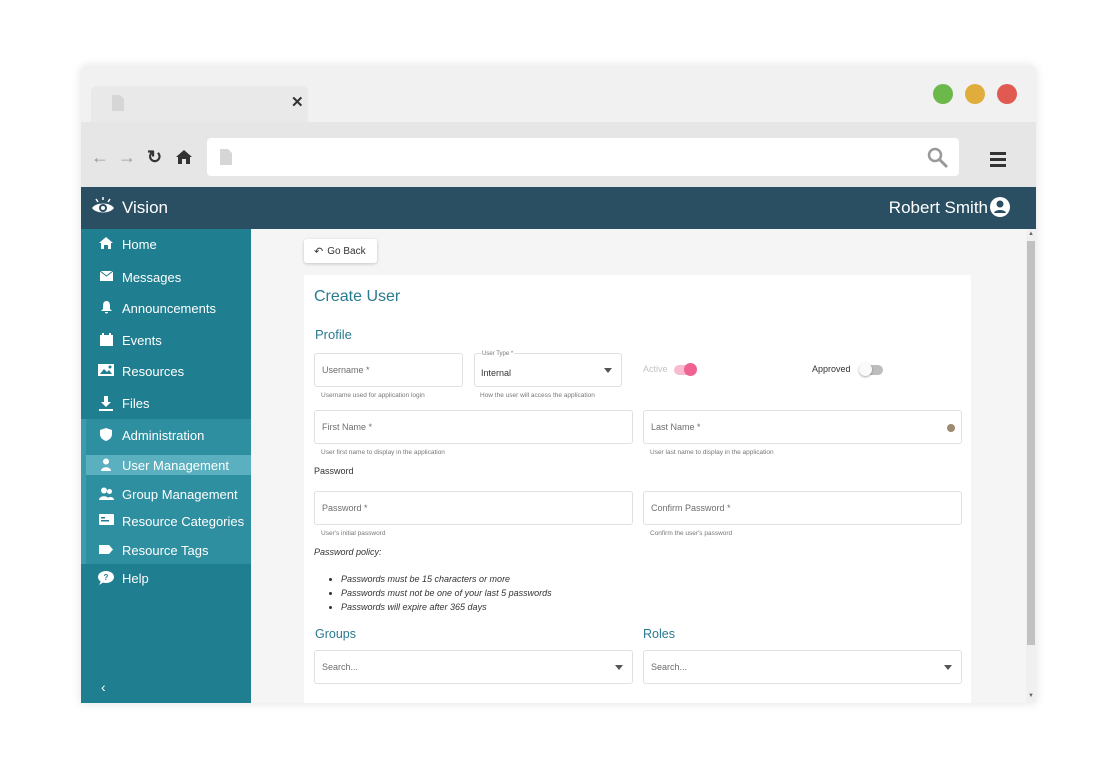 This screenshot has height=768, width=1116. What do you see at coordinates (145, 207) in the screenshot?
I see `app-name: Vision` at bounding box center [145, 207].